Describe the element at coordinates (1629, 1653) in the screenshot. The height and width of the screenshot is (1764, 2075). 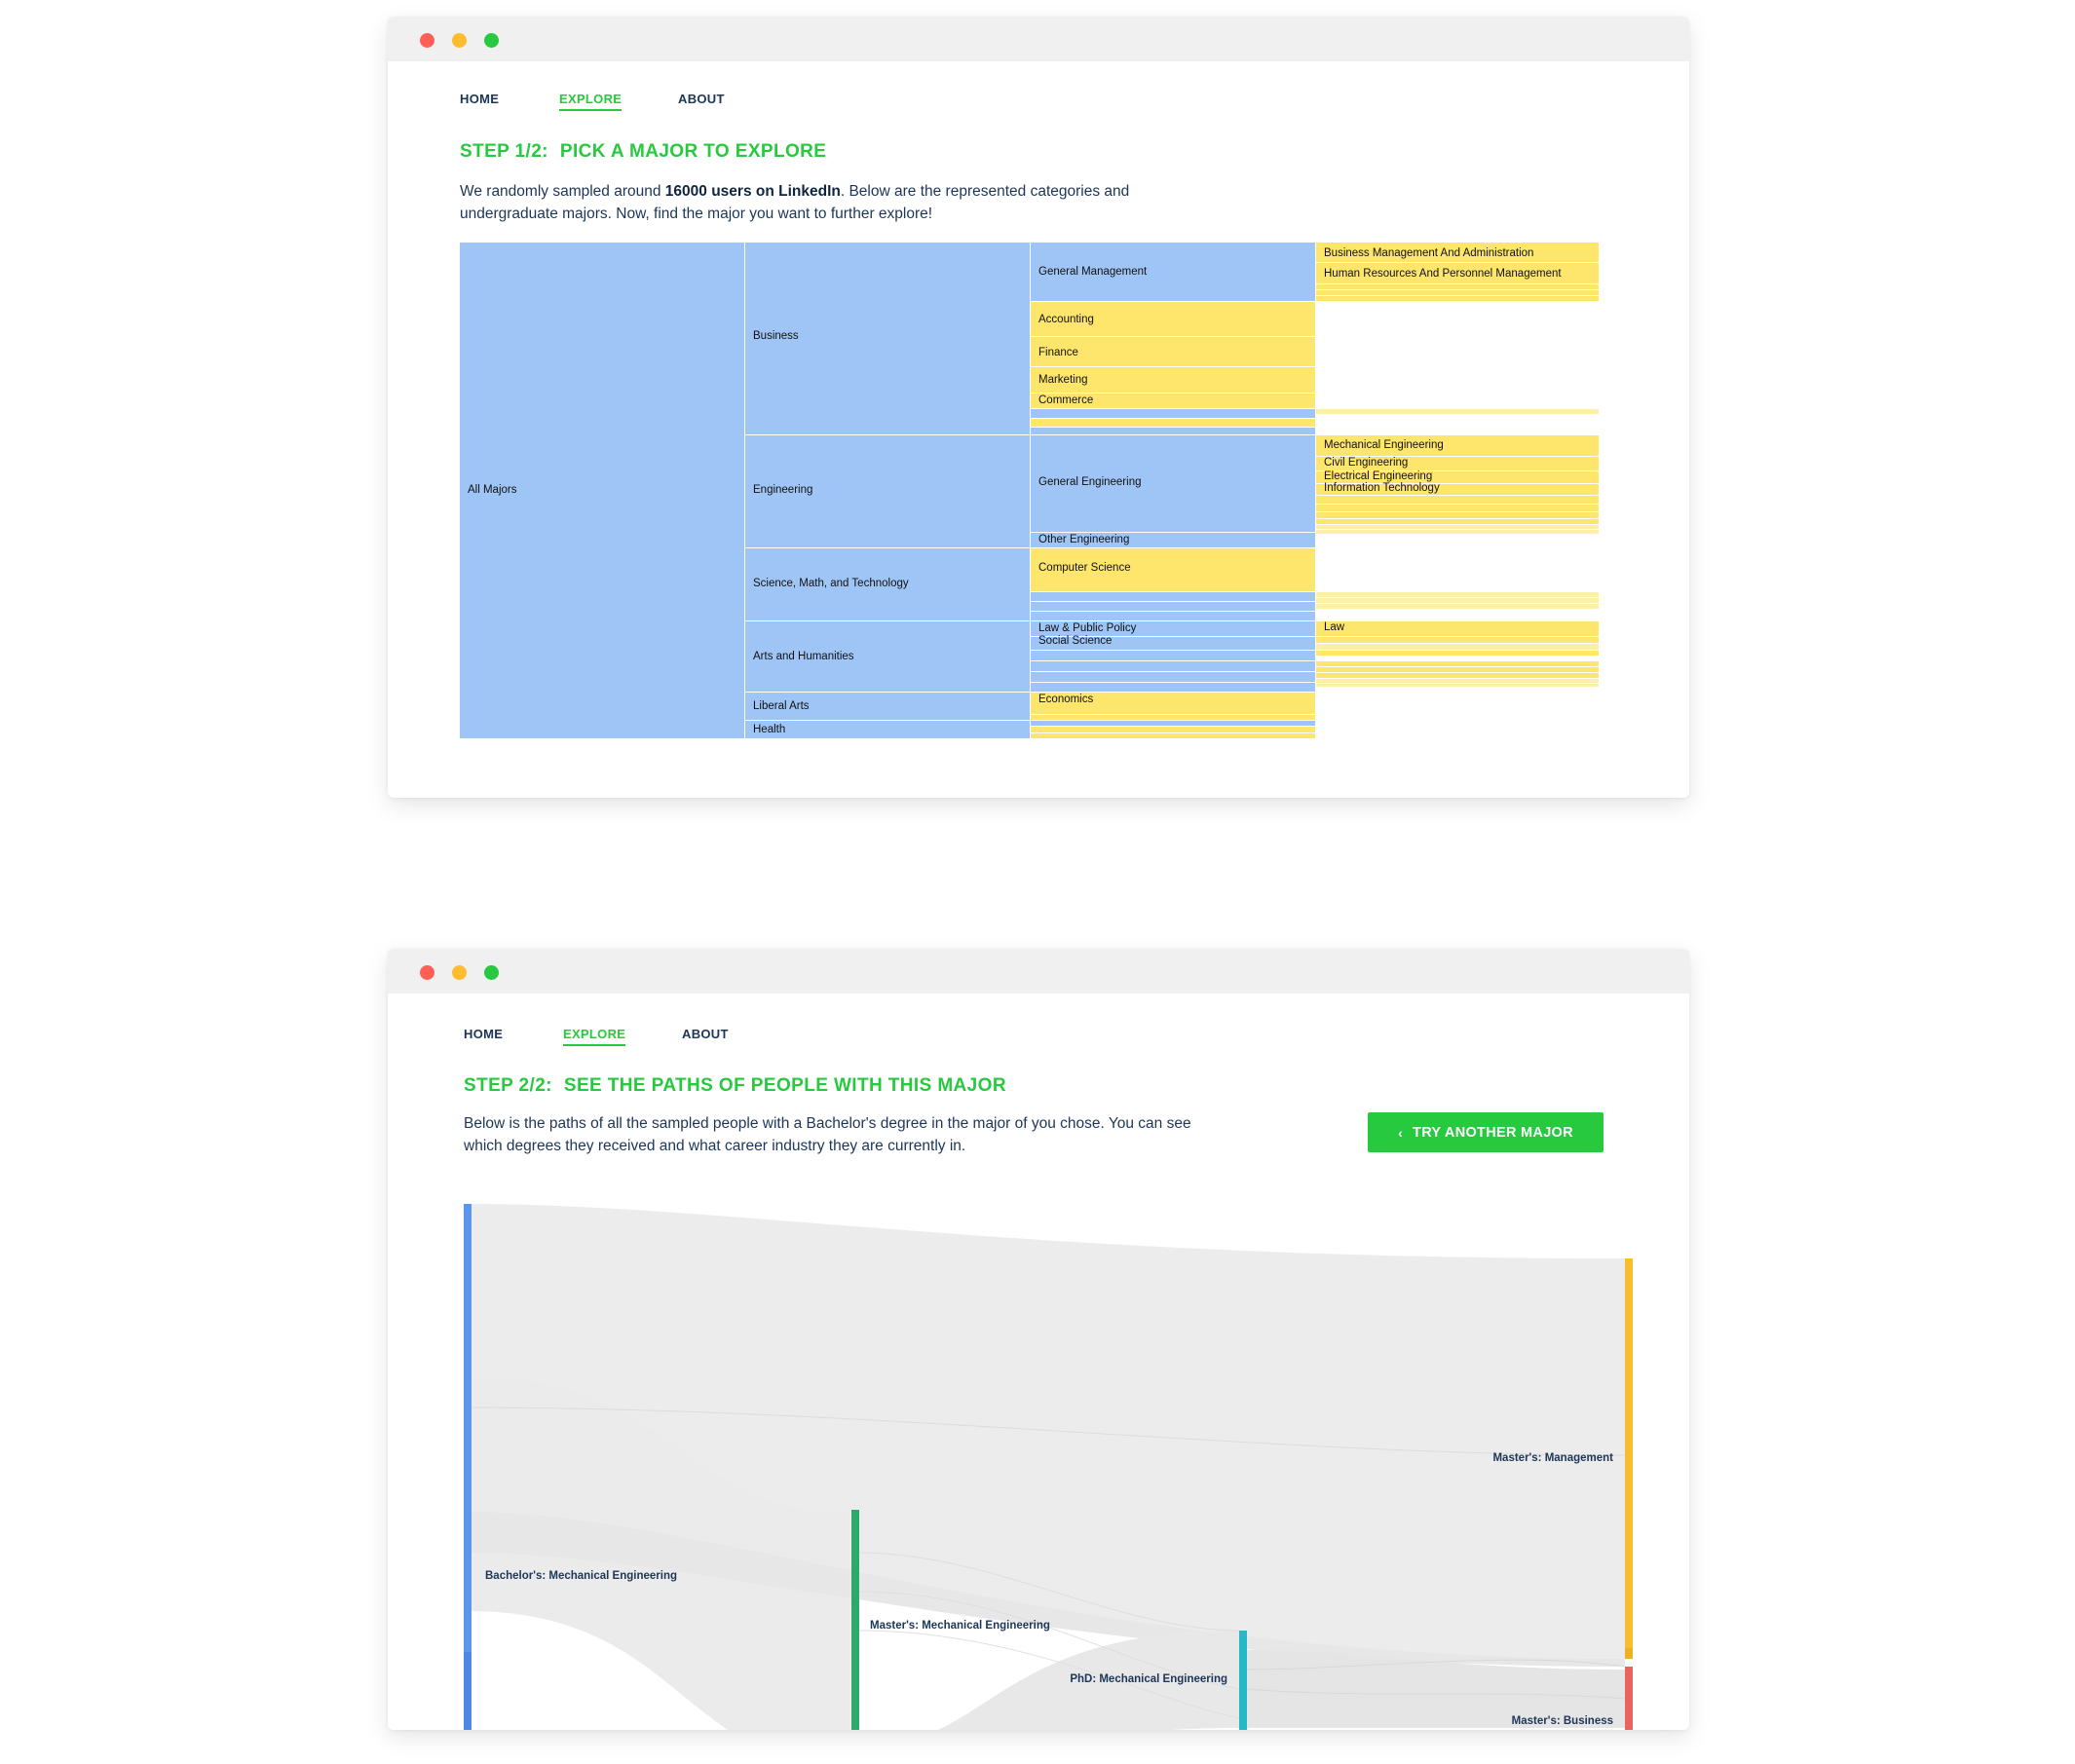
I see `sankey-node-masters-management-segment` at that location.